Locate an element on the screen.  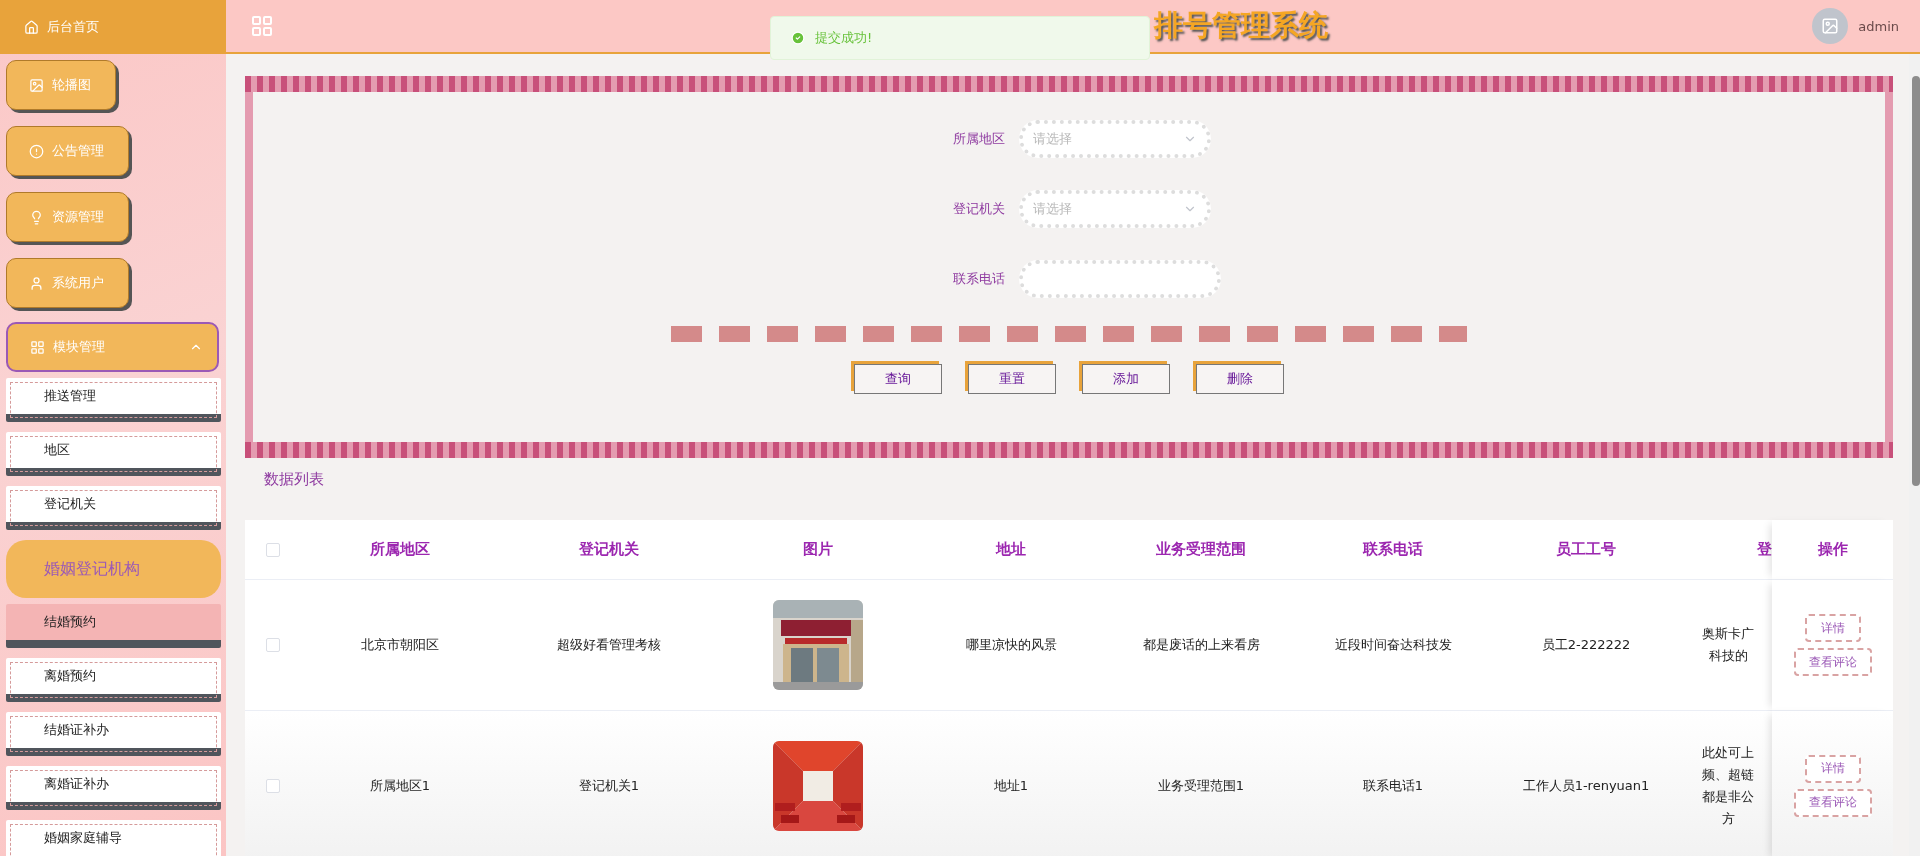
reset-button: 重置 is located at coordinates (1012, 379).